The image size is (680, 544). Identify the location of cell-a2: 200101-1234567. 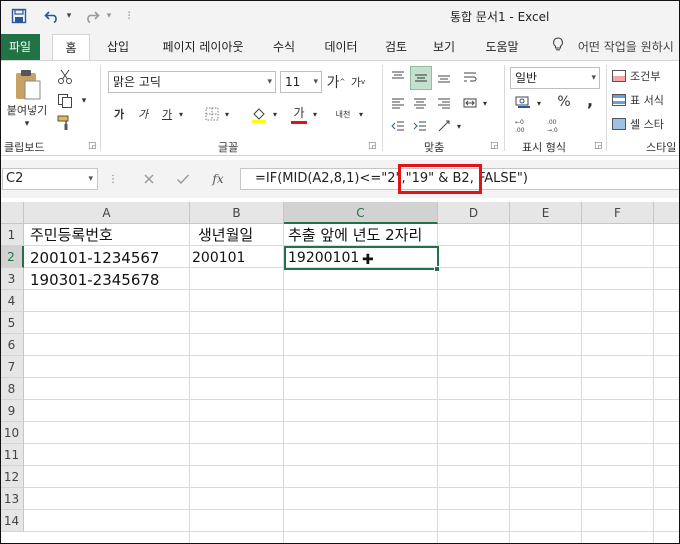
(92, 258).